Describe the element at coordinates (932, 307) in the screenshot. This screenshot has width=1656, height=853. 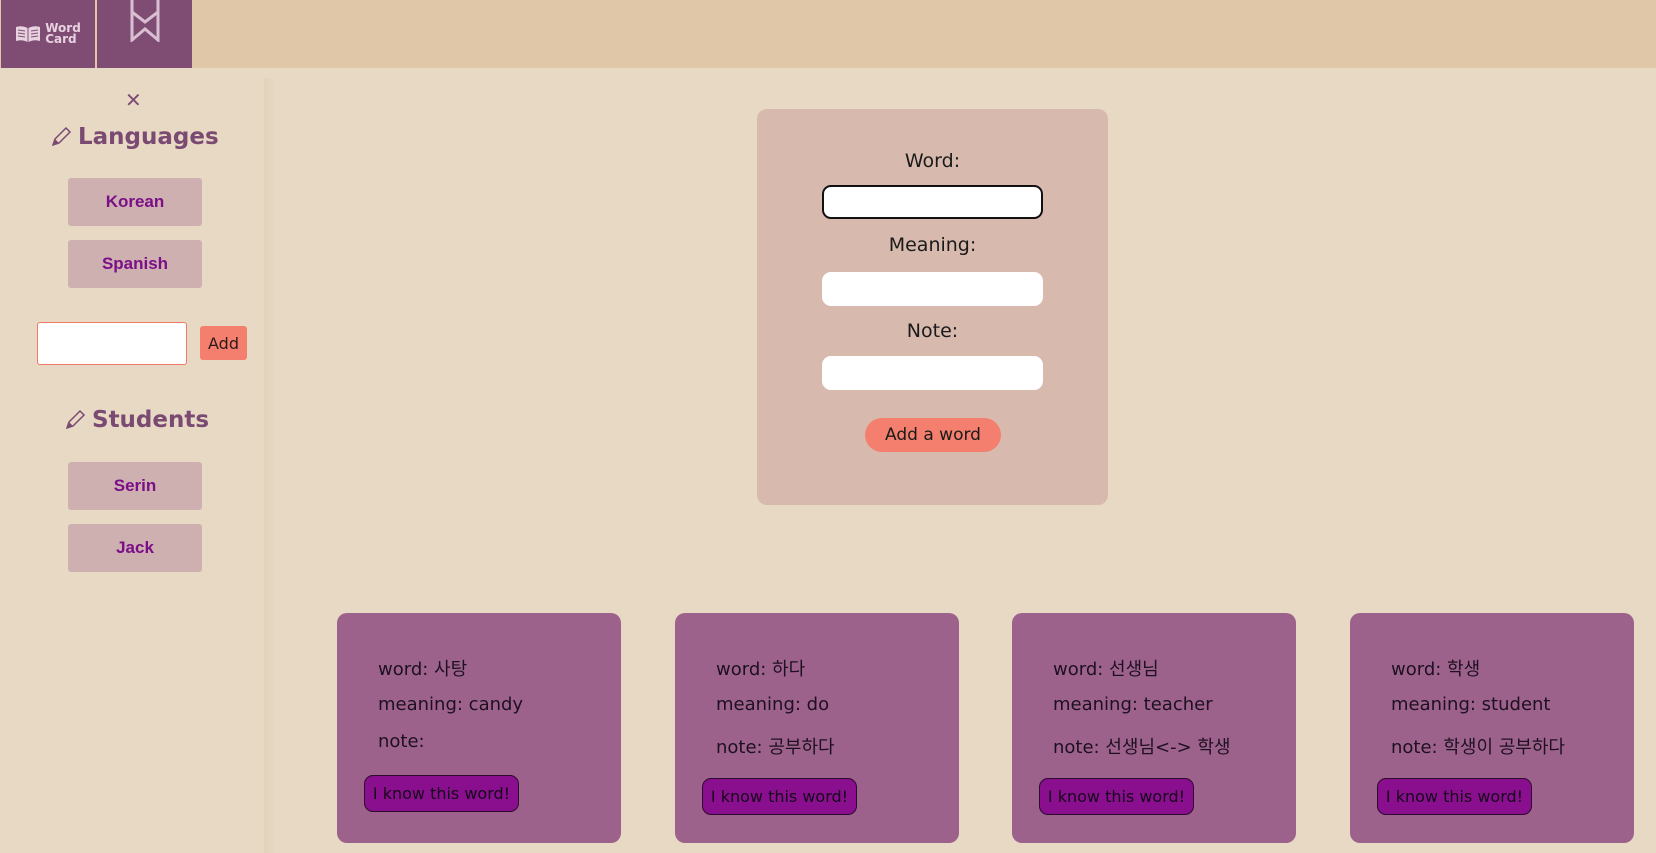
I see `add-word-form: Word: Meaning: Note: Add a word` at that location.